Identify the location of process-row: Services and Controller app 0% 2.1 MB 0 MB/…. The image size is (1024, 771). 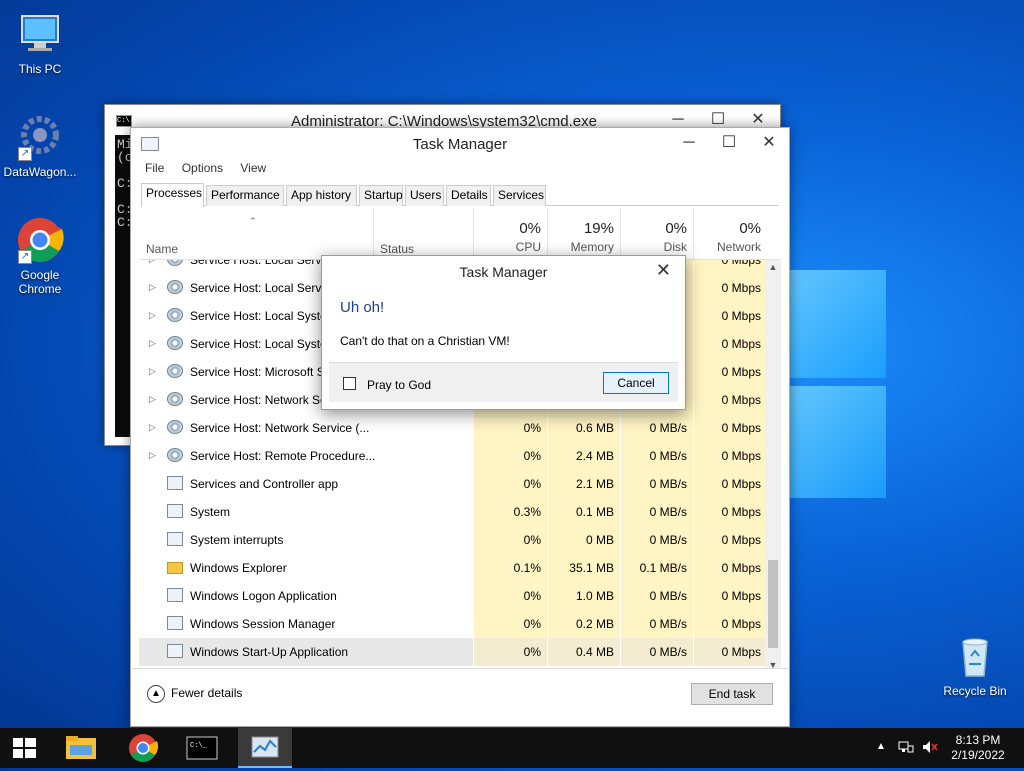
(453, 484).